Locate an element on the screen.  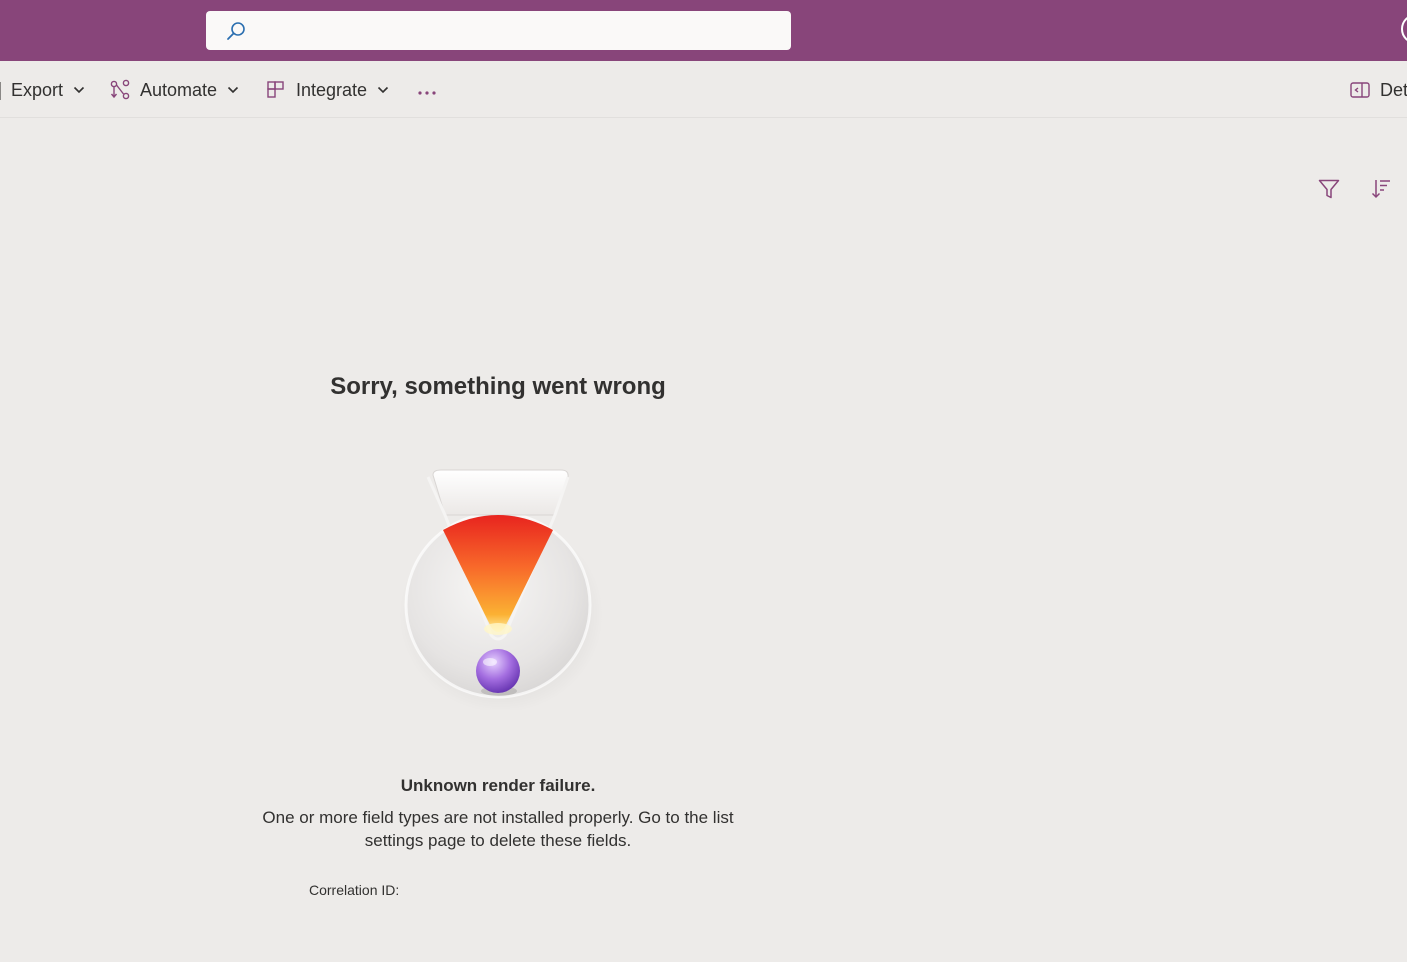
correlation-id-label: Correlation ID: is located at coordinates (354, 890).